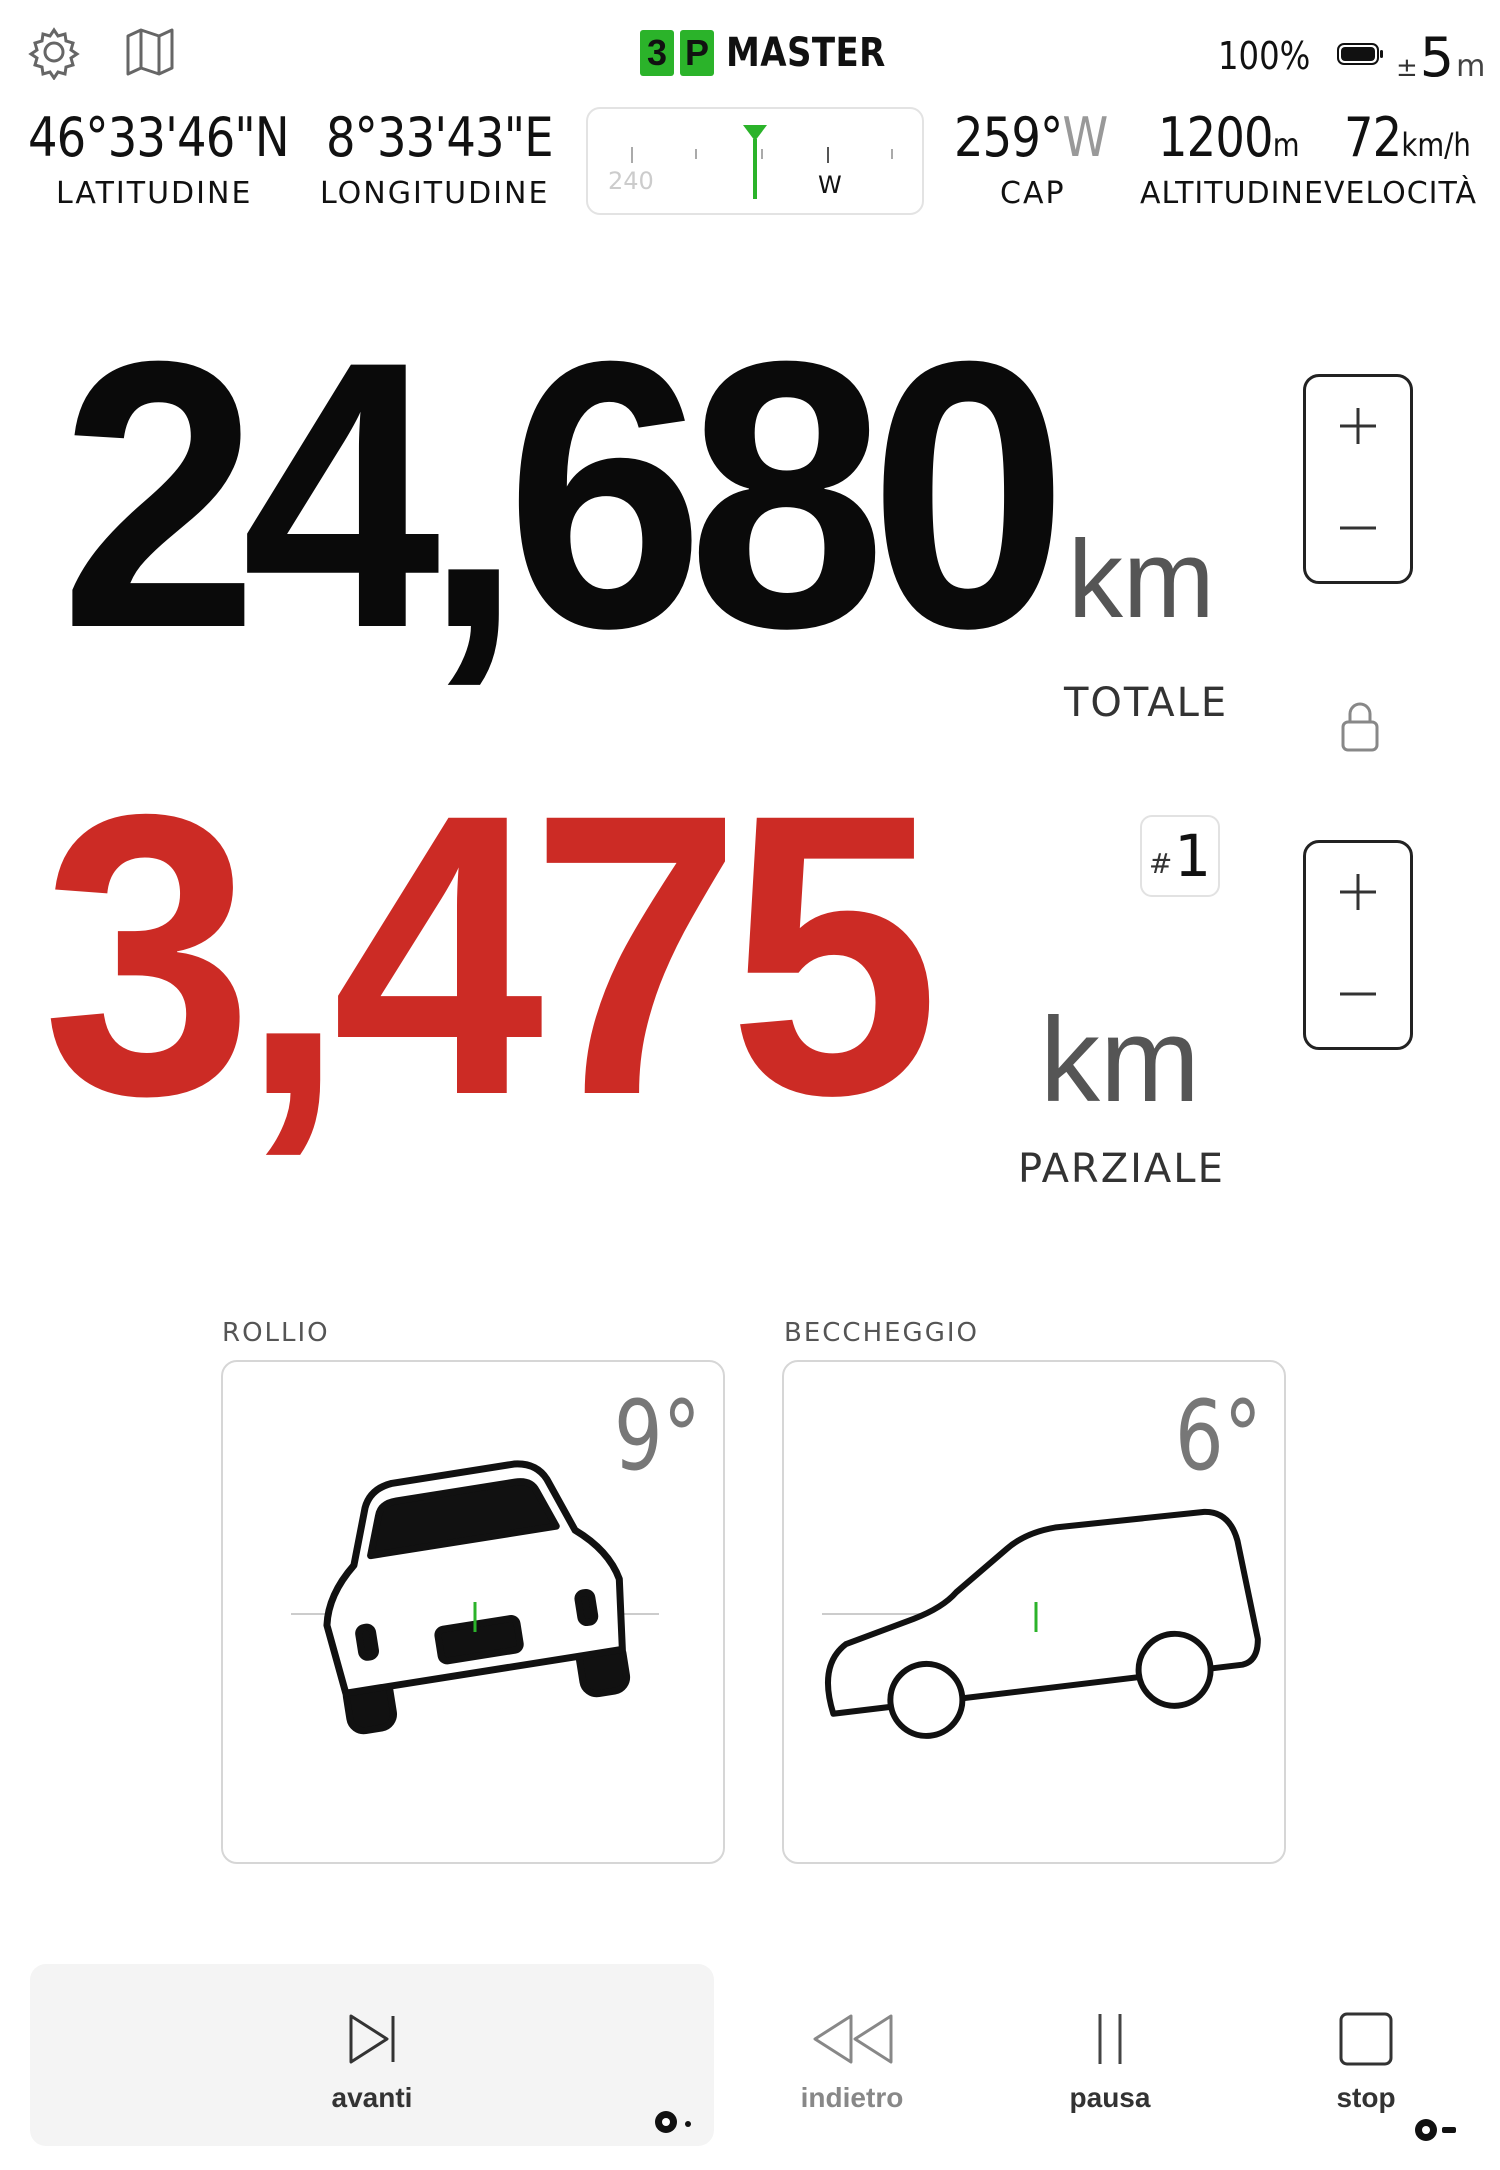  What do you see at coordinates (755, 161) in the screenshot?
I see `compass-strip: 240 W` at bounding box center [755, 161].